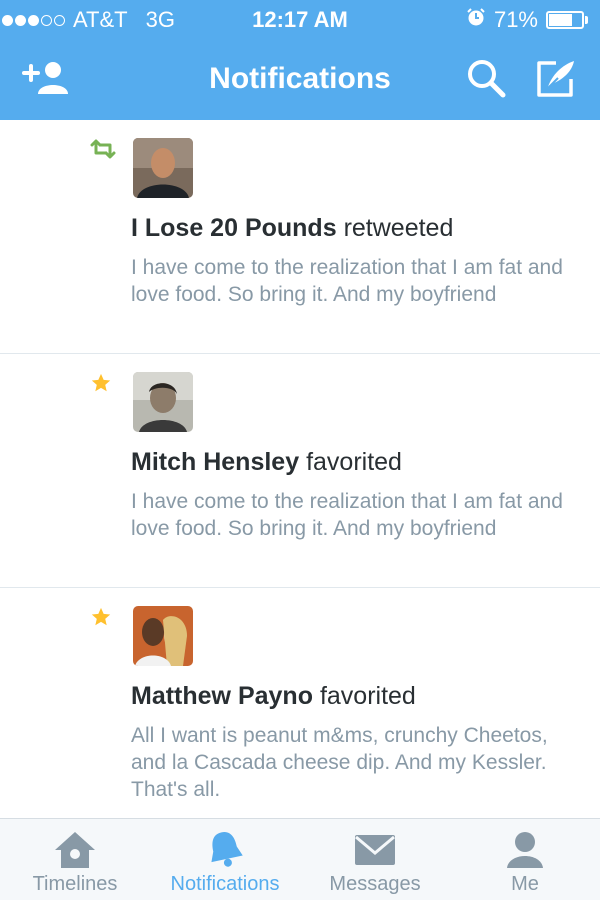  Describe the element at coordinates (215, 462) in the screenshot. I see `user-name: Mitch Hensley` at that location.